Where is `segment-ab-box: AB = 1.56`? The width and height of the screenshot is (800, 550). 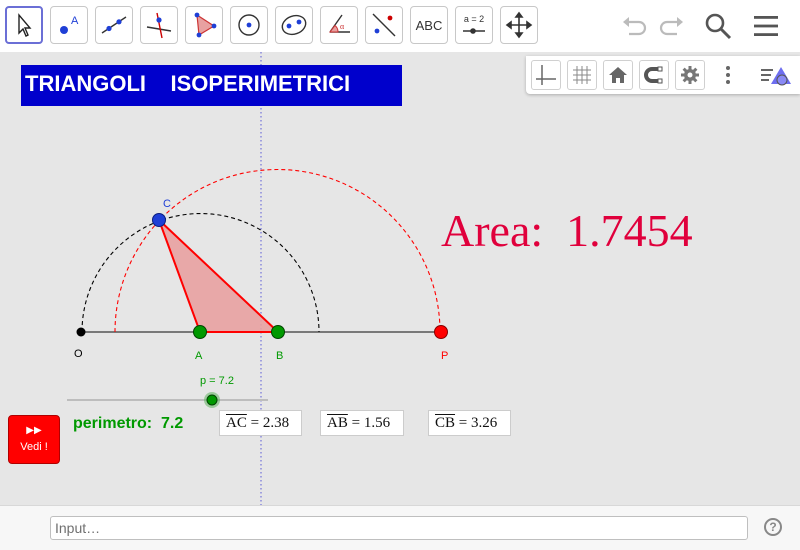
segment-ab-box: AB = 1.56 is located at coordinates (362, 423).